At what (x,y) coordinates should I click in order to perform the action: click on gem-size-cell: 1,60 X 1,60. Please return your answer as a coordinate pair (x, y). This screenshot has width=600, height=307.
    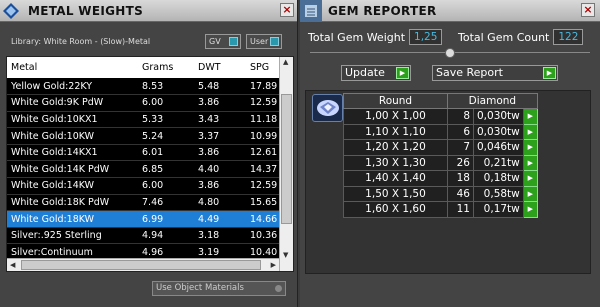
    Looking at the image, I should click on (395, 209).